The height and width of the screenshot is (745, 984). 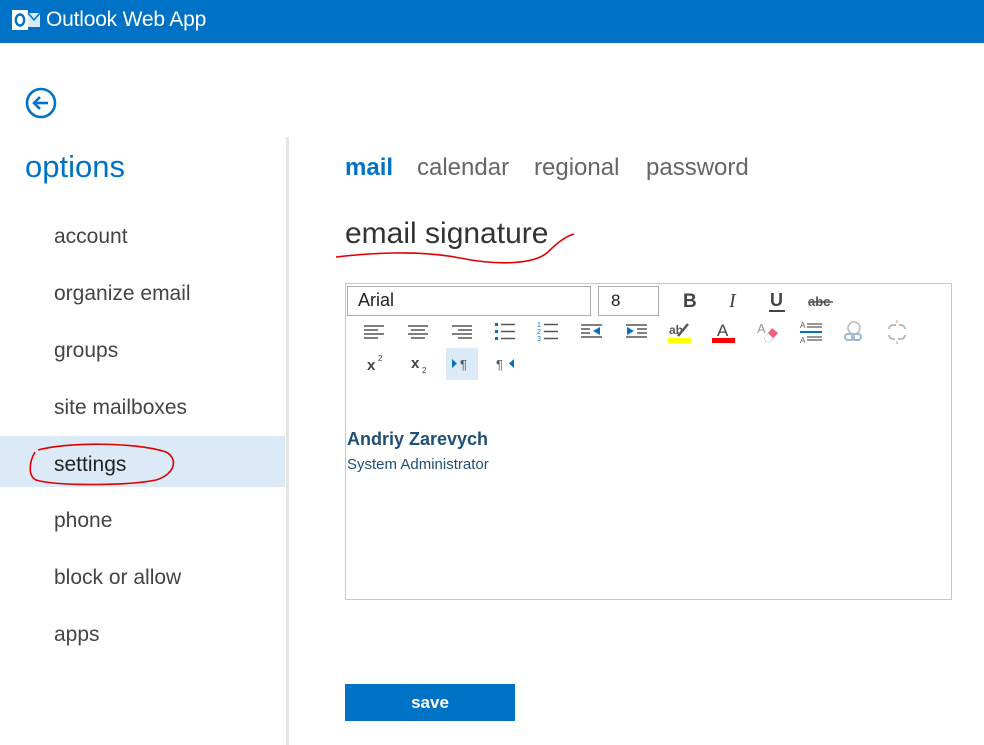 I want to click on save-button: save, so click(x=430, y=702).